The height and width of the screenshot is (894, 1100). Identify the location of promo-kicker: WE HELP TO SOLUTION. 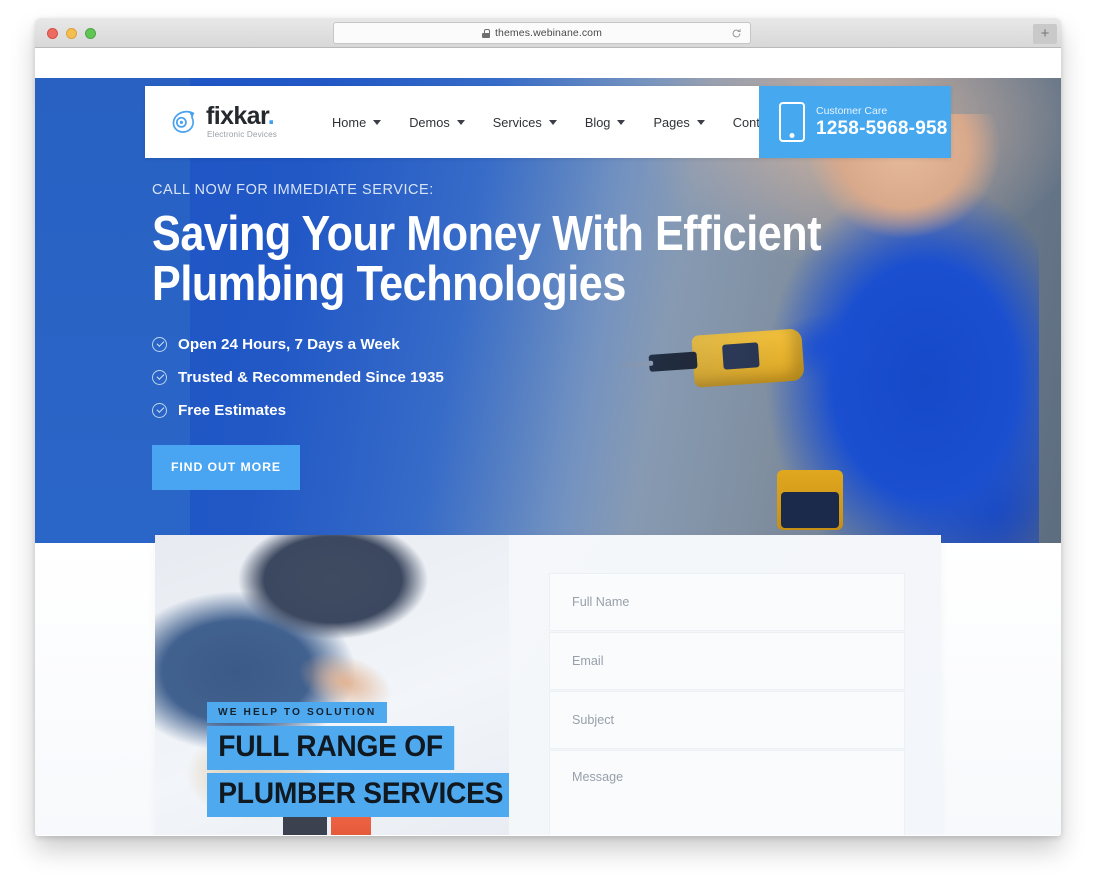
(297, 712).